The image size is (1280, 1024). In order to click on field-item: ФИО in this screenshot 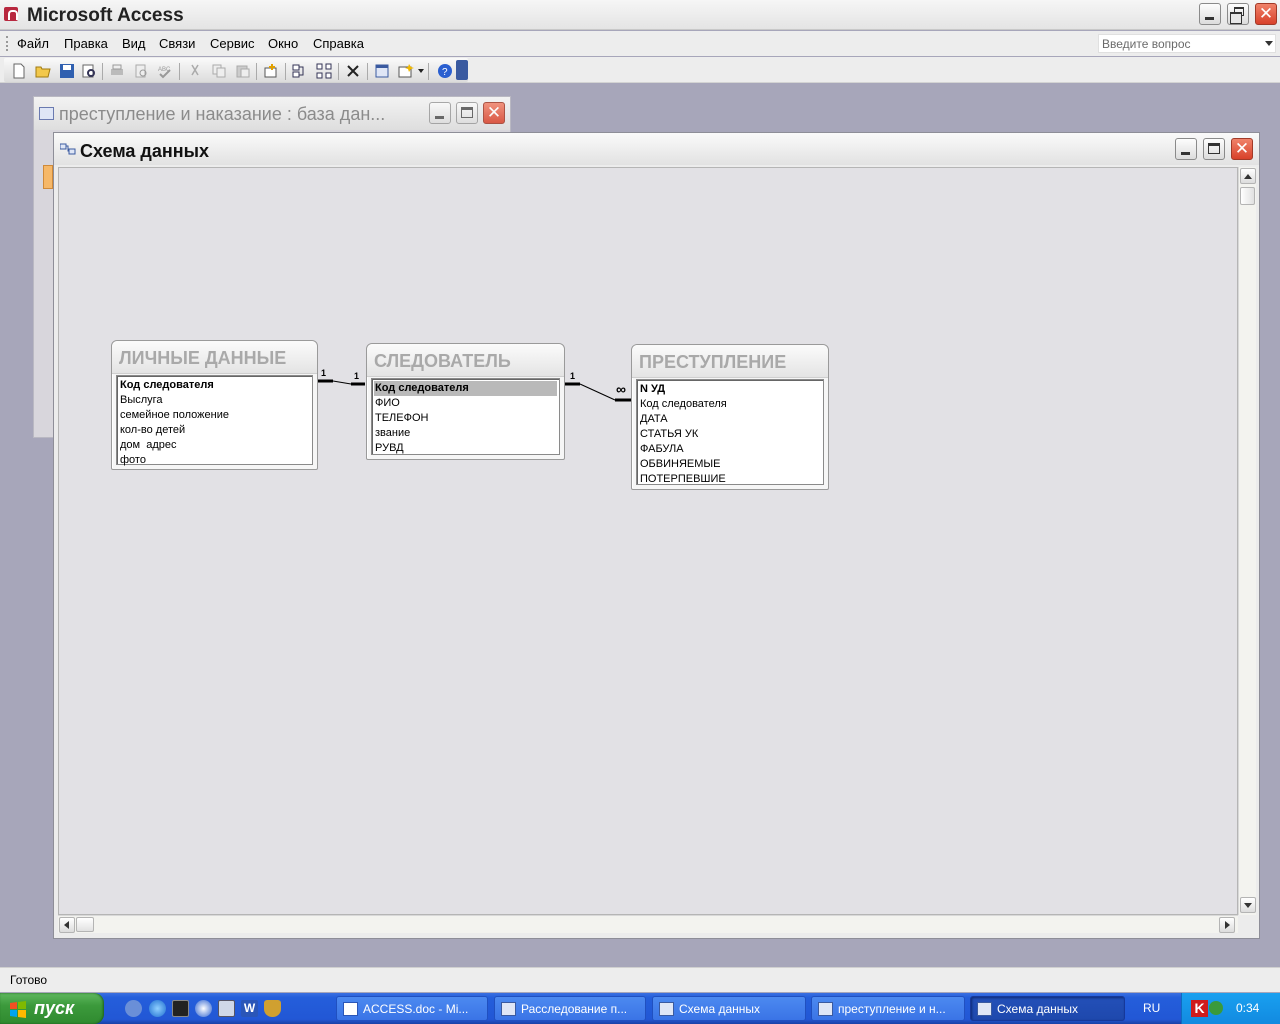, I will do `click(465, 403)`.